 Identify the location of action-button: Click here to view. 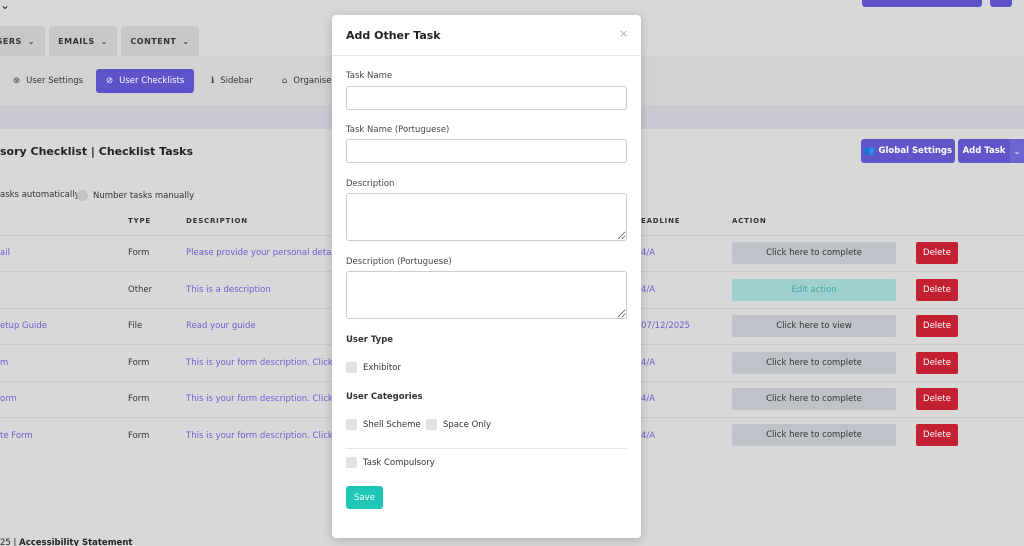
(814, 326).